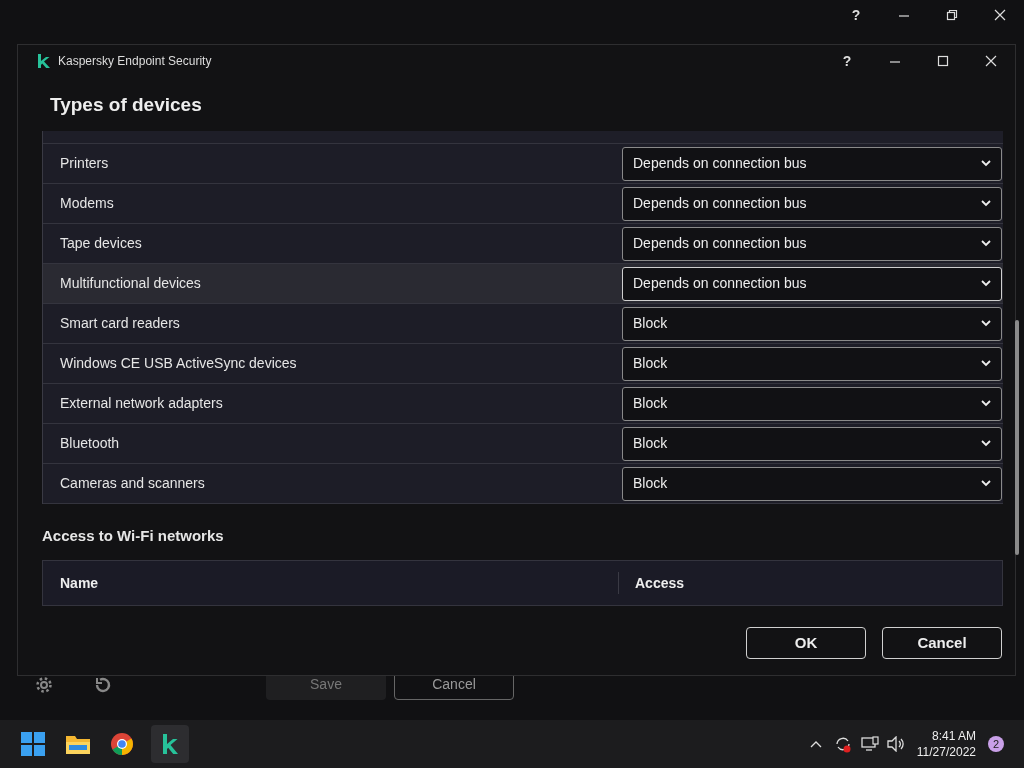 This screenshot has height=768, width=1024. What do you see at coordinates (101, 243) in the screenshot?
I see `device-name: Tape devices` at bounding box center [101, 243].